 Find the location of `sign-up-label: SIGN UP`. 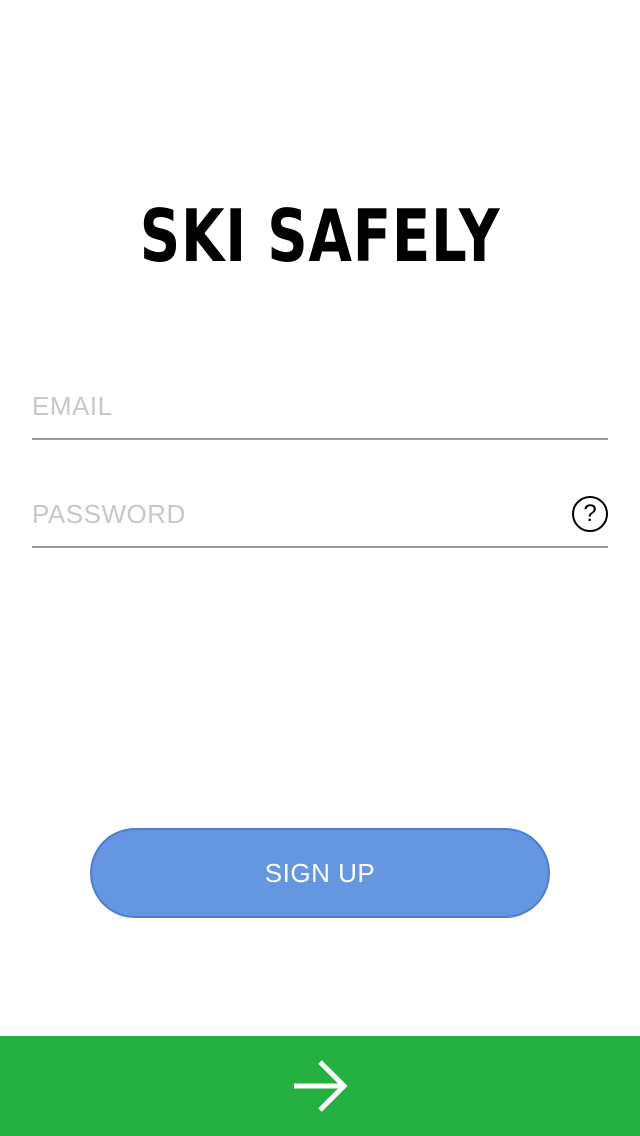

sign-up-label: SIGN UP is located at coordinates (320, 872).